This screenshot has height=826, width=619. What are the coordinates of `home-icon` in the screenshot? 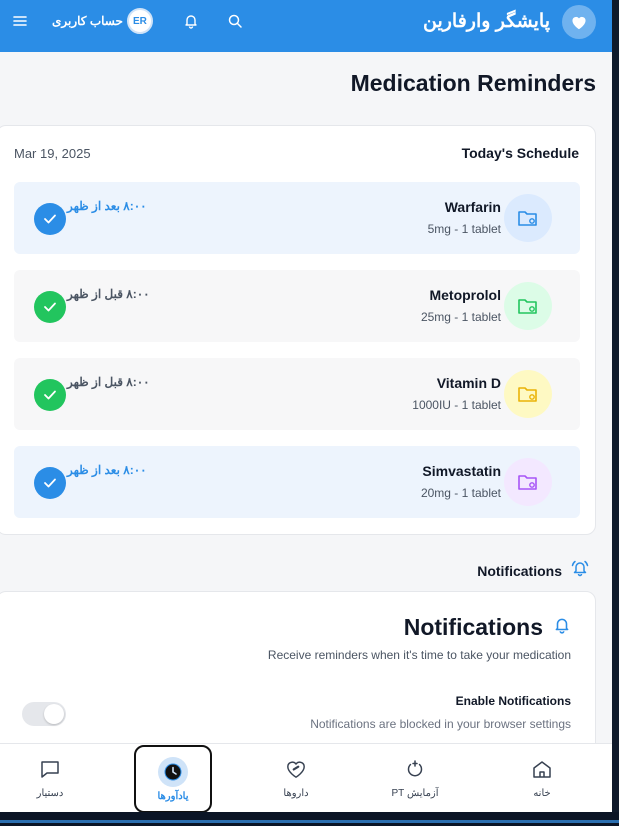 It's located at (542, 771).